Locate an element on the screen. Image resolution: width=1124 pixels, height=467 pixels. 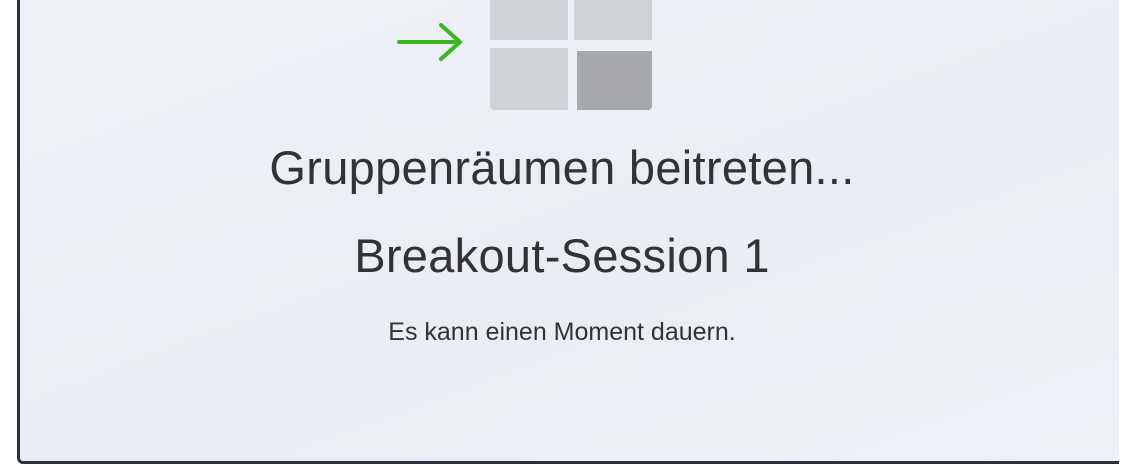
breakout-rooms-icon is located at coordinates (571, 55).